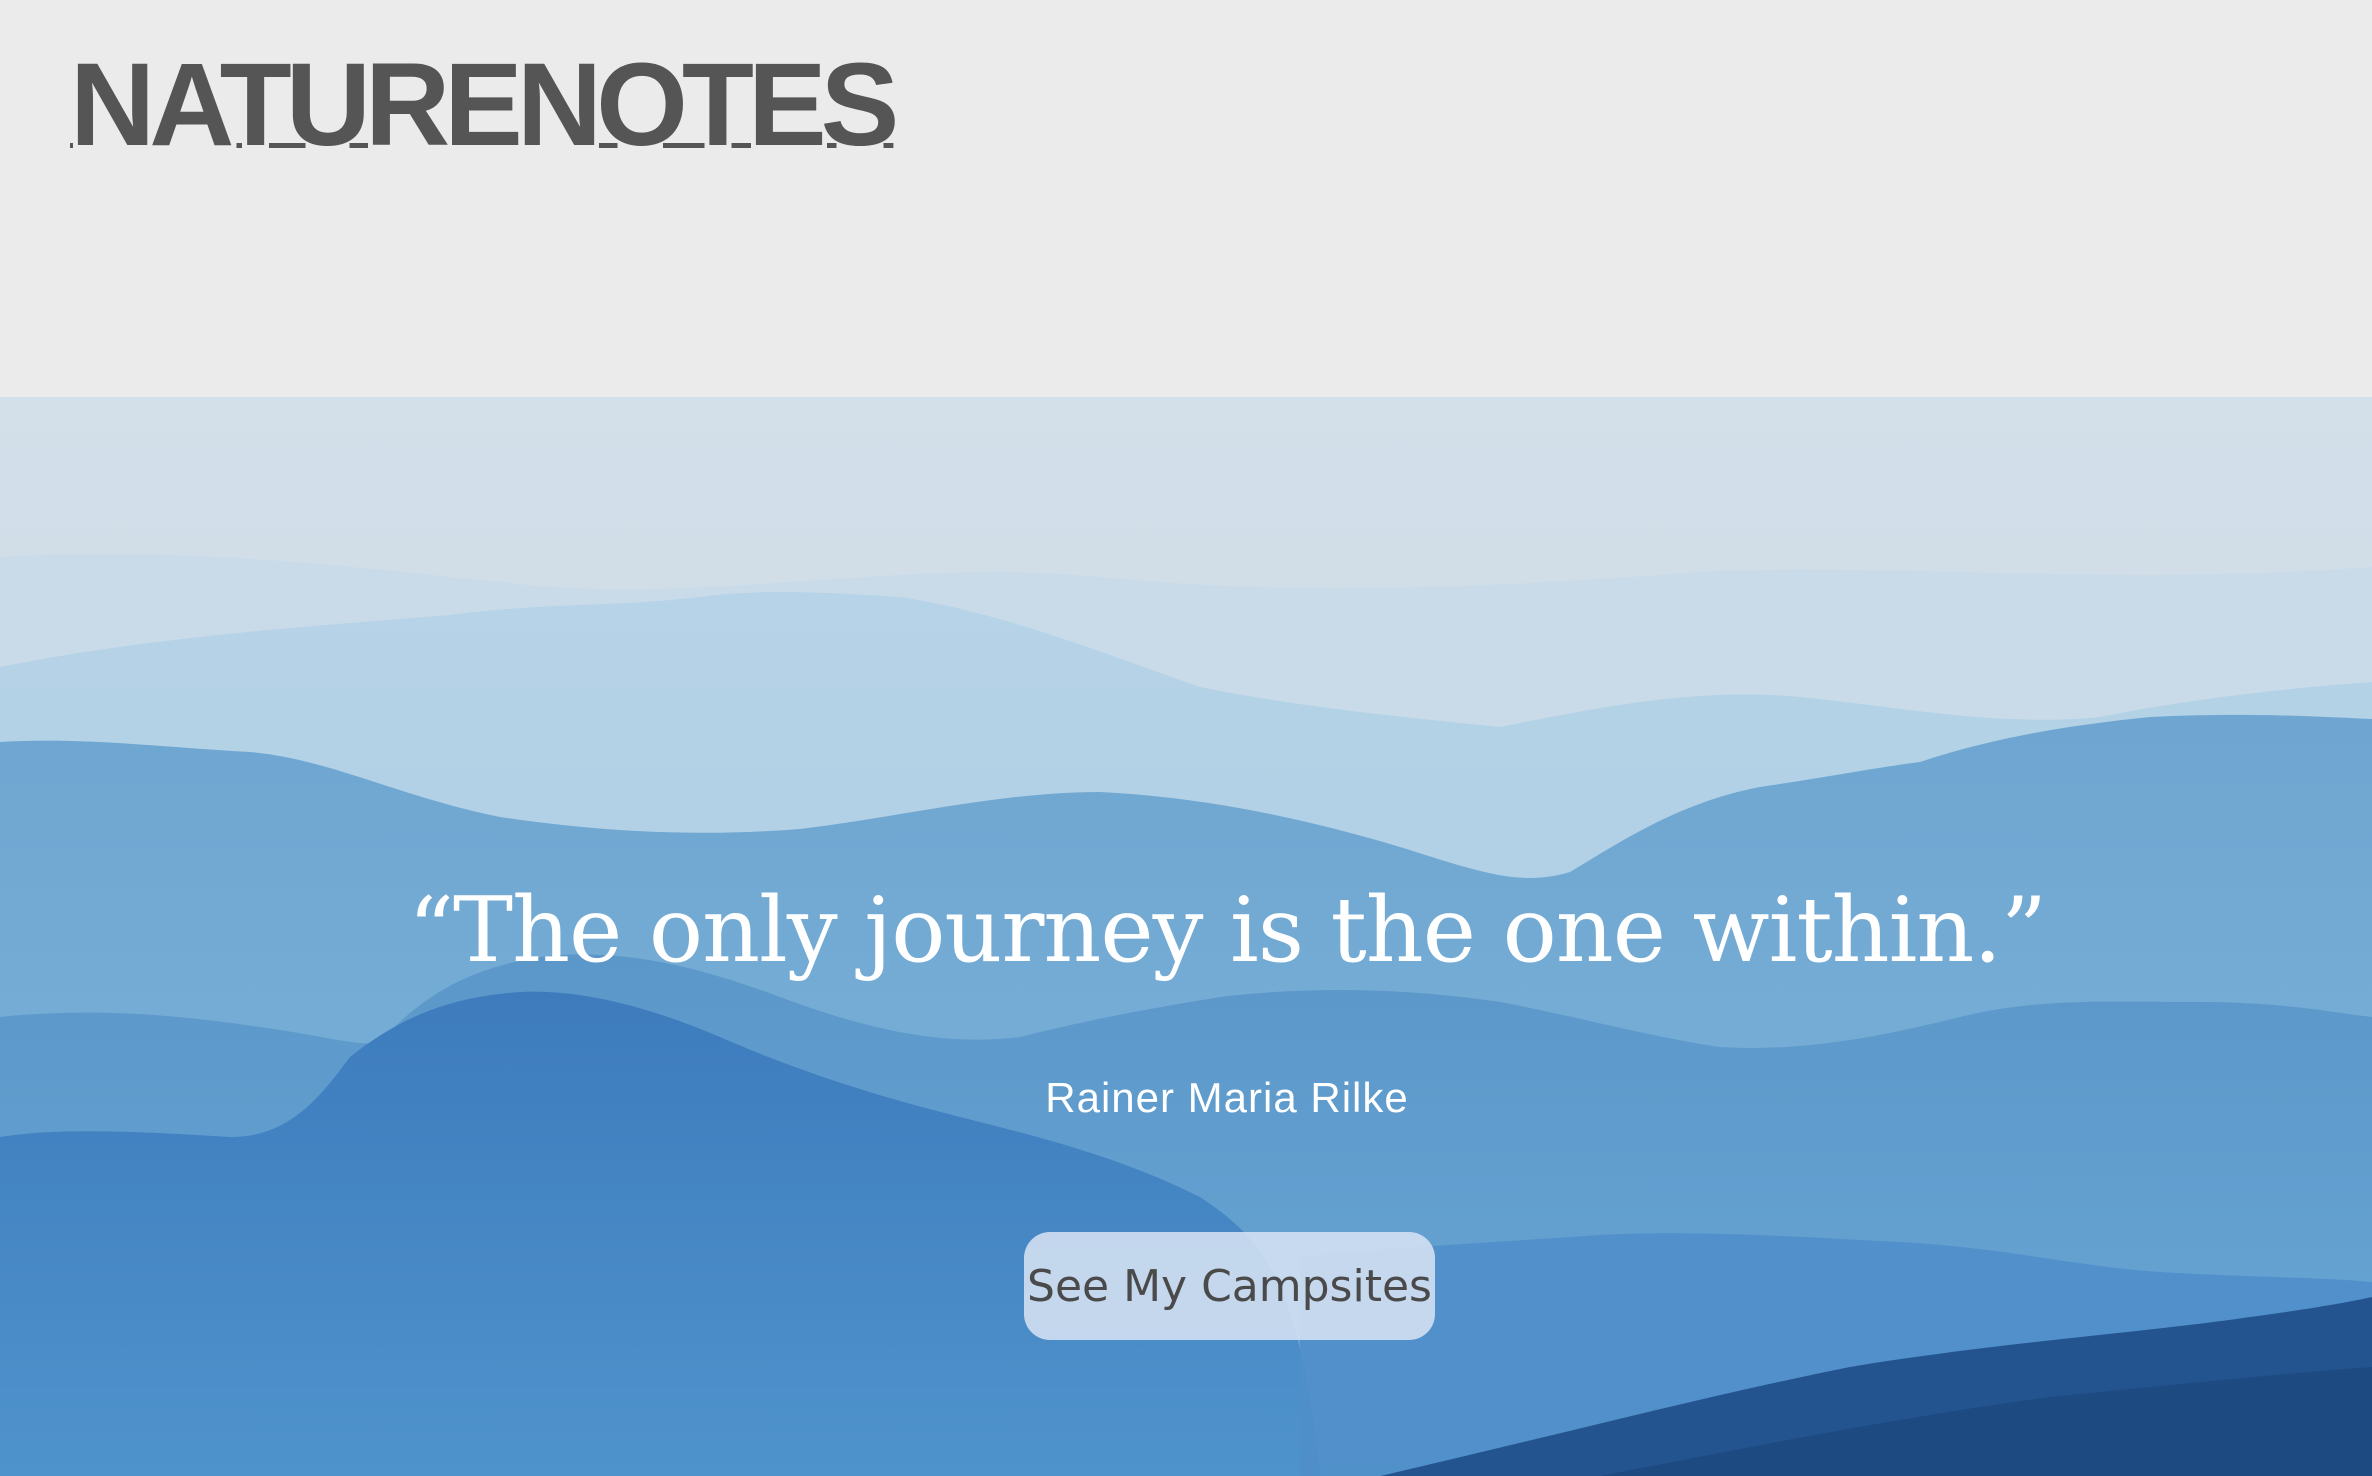 The height and width of the screenshot is (1476, 2372). Describe the element at coordinates (1229, 1286) in the screenshot. I see `see-campsites-button: See My Campsites` at that location.